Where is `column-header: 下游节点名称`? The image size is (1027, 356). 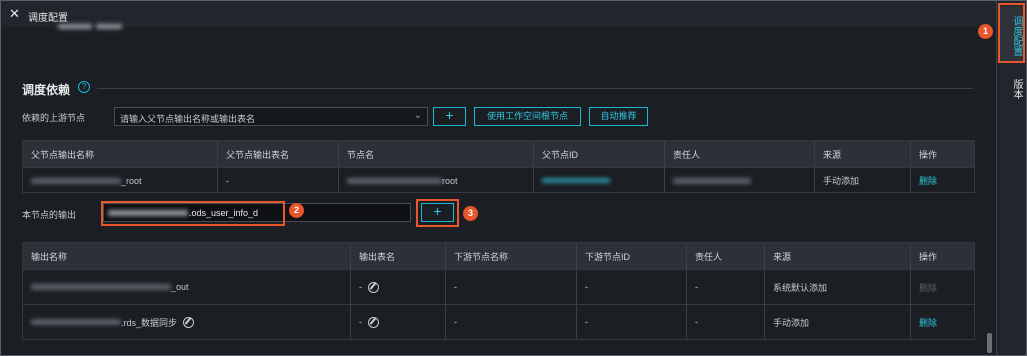
column-header: 下游节点名称 is located at coordinates (511, 256).